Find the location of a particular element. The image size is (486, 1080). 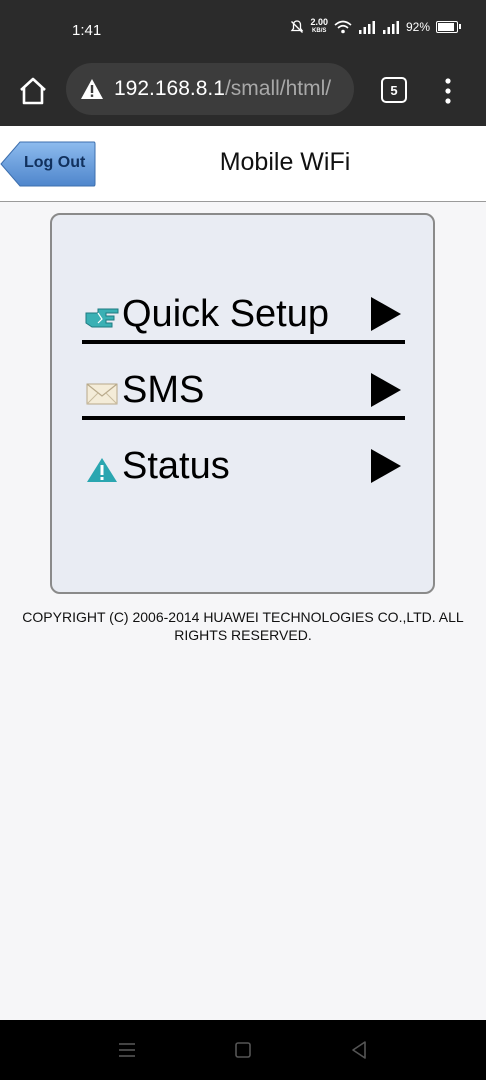

status-bar: 1:41 2.00 KB/S 92% is located at coordinates (243, 28).